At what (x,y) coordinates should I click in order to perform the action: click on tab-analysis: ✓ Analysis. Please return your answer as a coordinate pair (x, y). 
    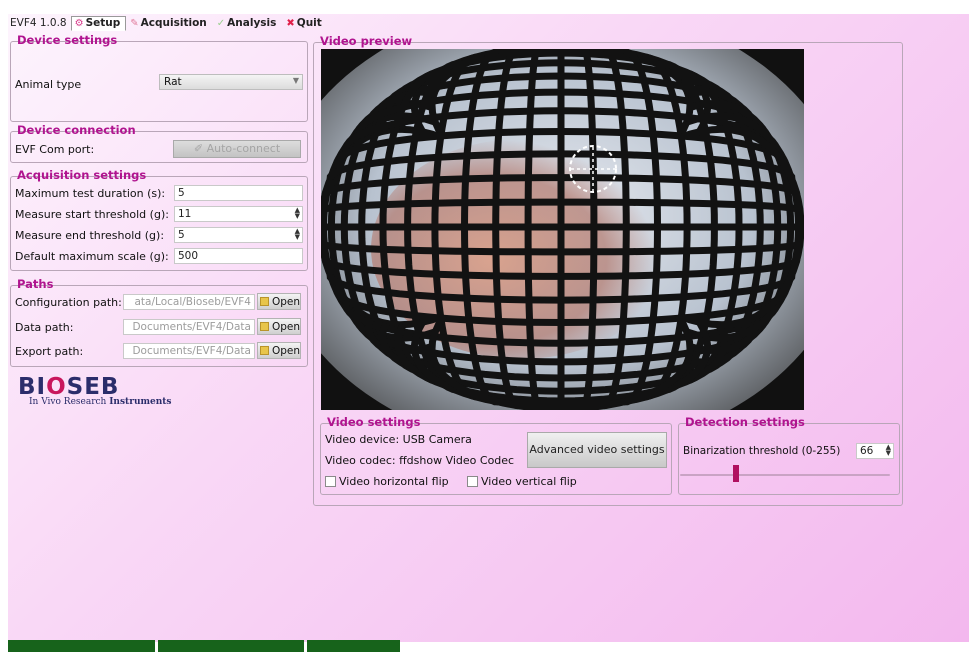
    Looking at the image, I should click on (248, 23).